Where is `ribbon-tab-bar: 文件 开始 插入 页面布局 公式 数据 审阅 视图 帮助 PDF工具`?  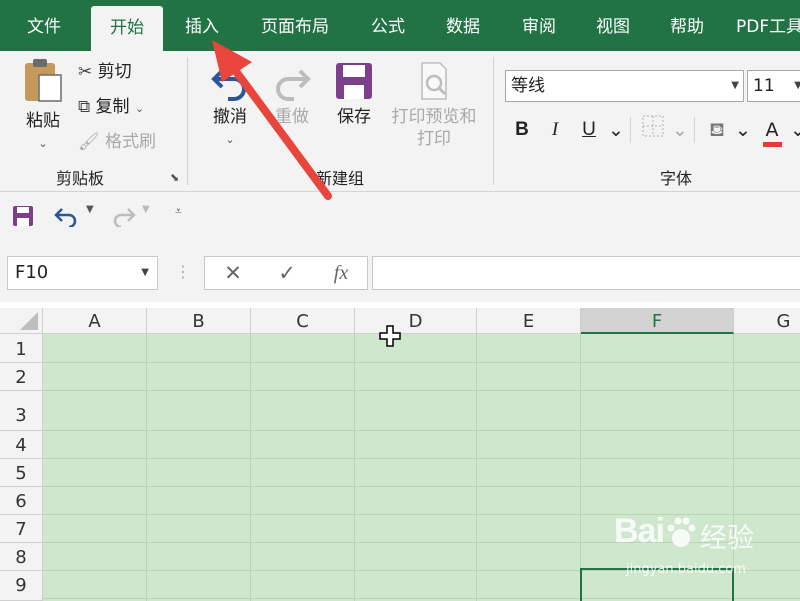 ribbon-tab-bar: 文件 开始 插入 页面布局 公式 数据 审阅 视图 帮助 PDF工具 is located at coordinates (400, 25).